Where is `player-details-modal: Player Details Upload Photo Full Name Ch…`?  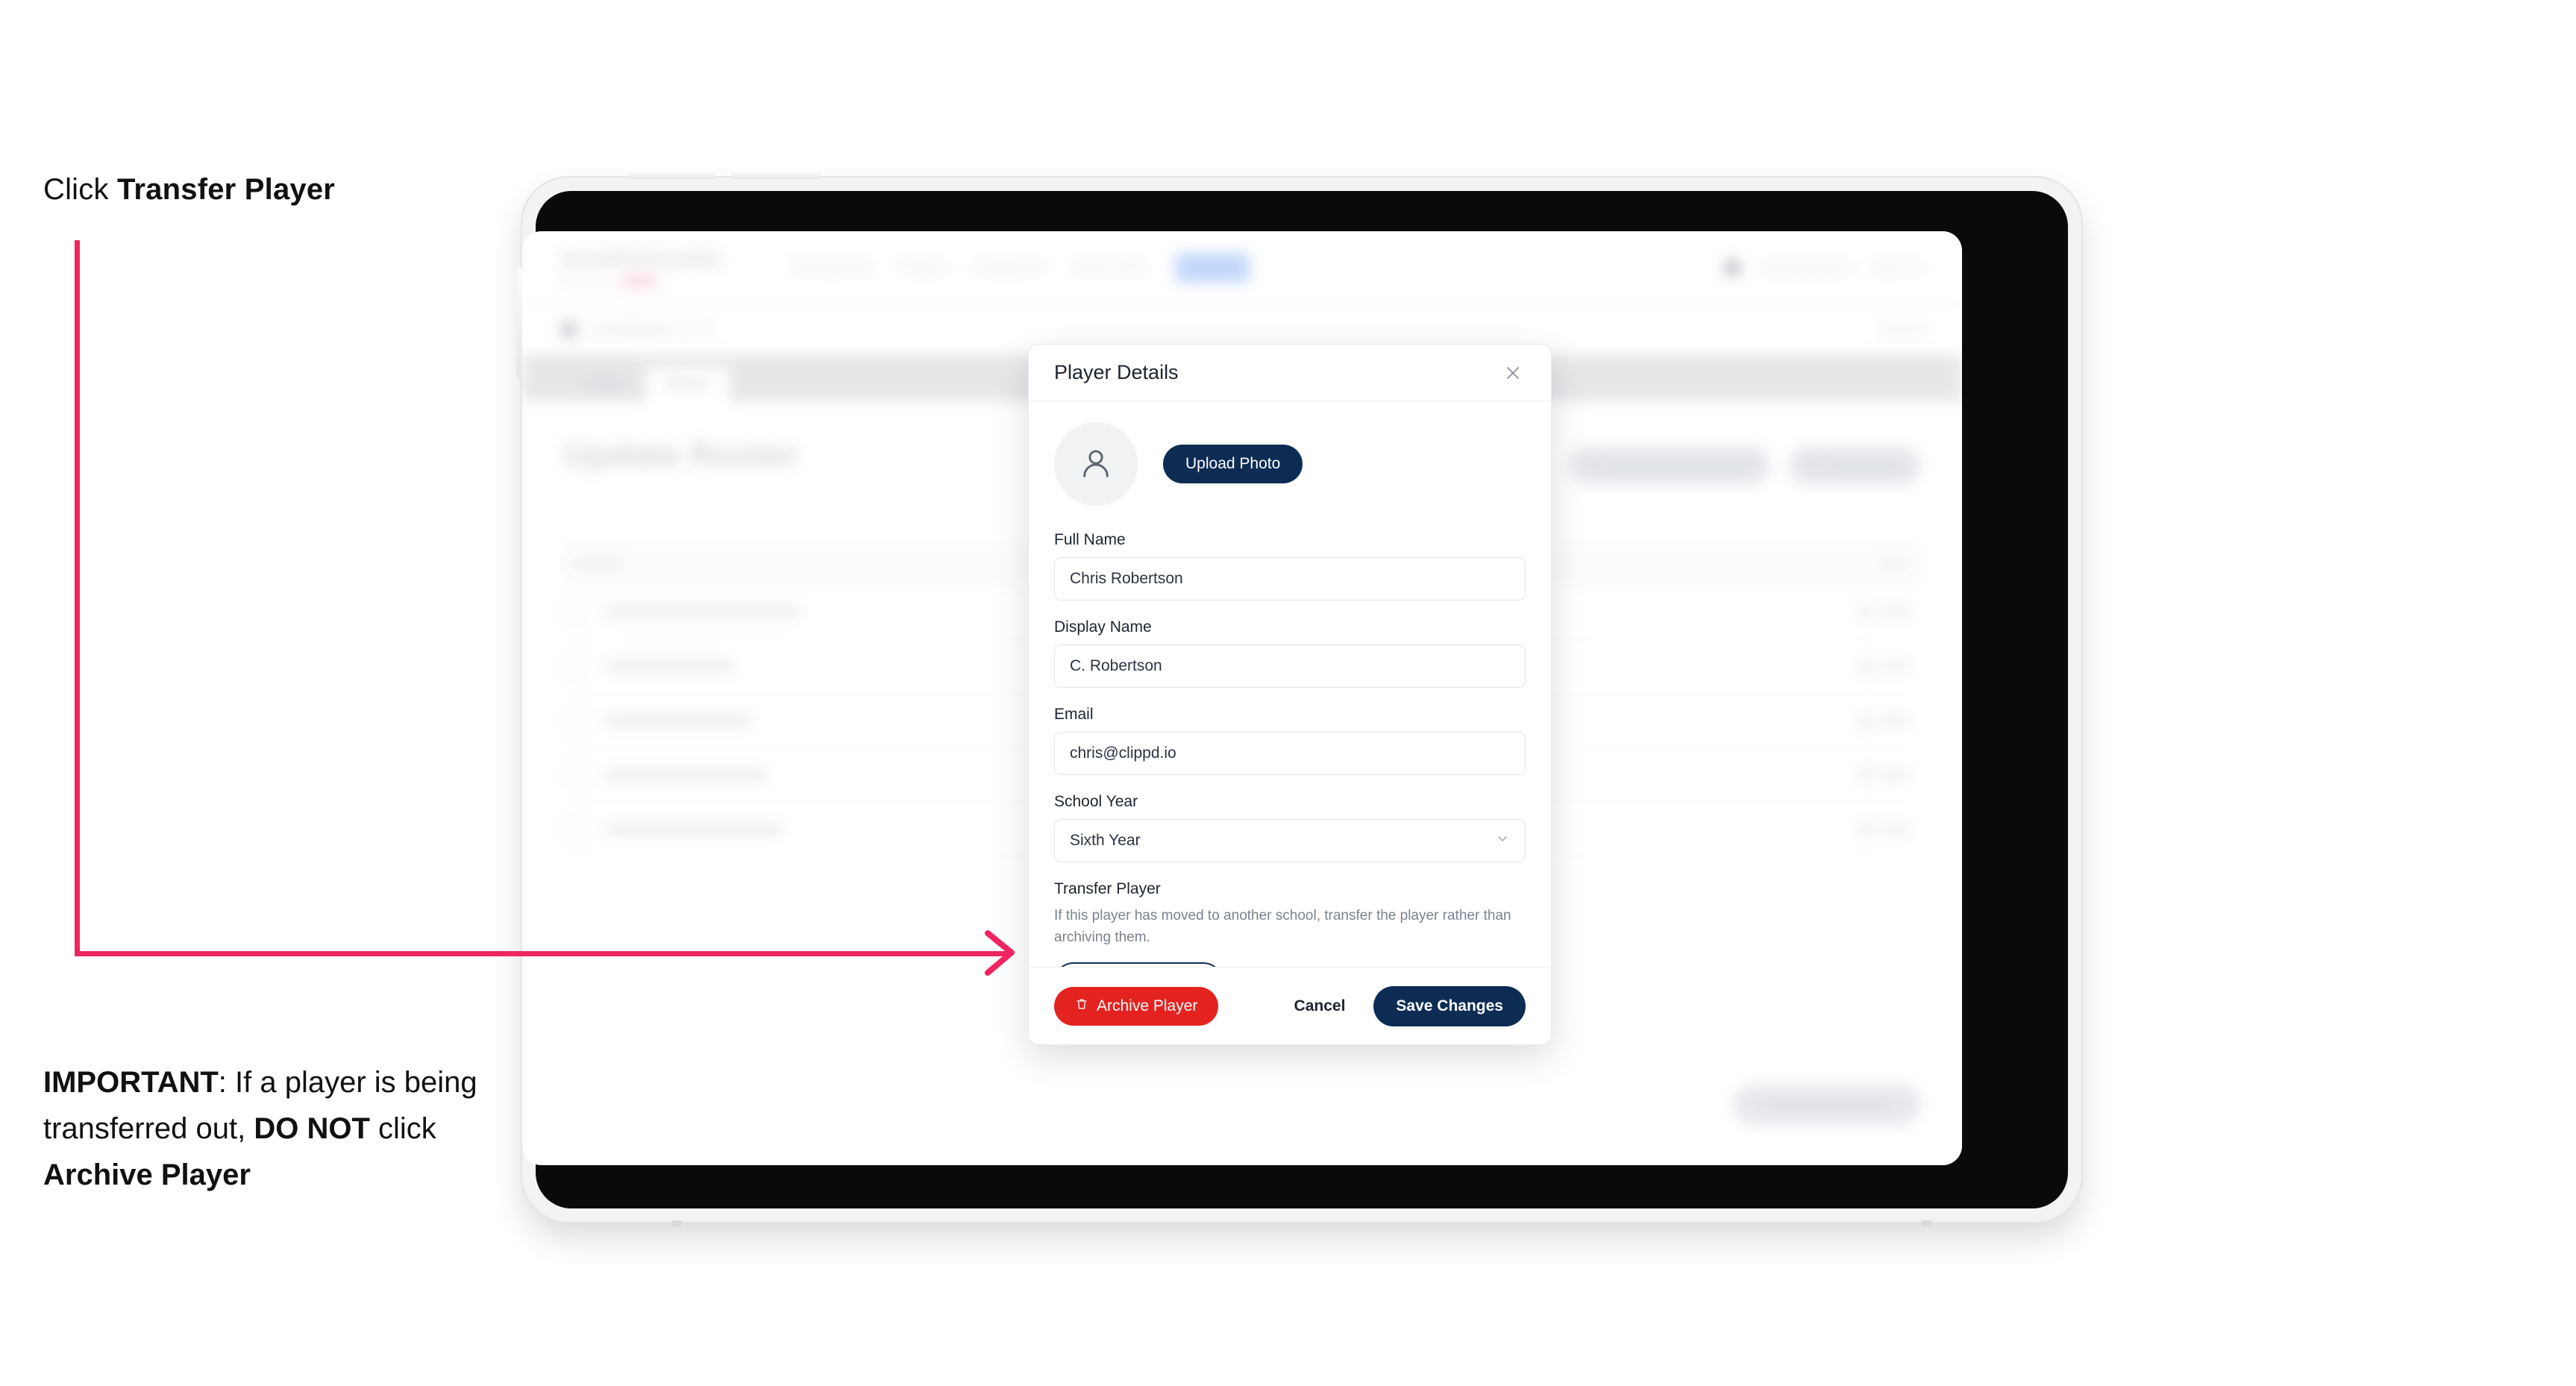
player-details-modal: Player Details Upload Photo Full Name Ch… is located at coordinates (1290, 694).